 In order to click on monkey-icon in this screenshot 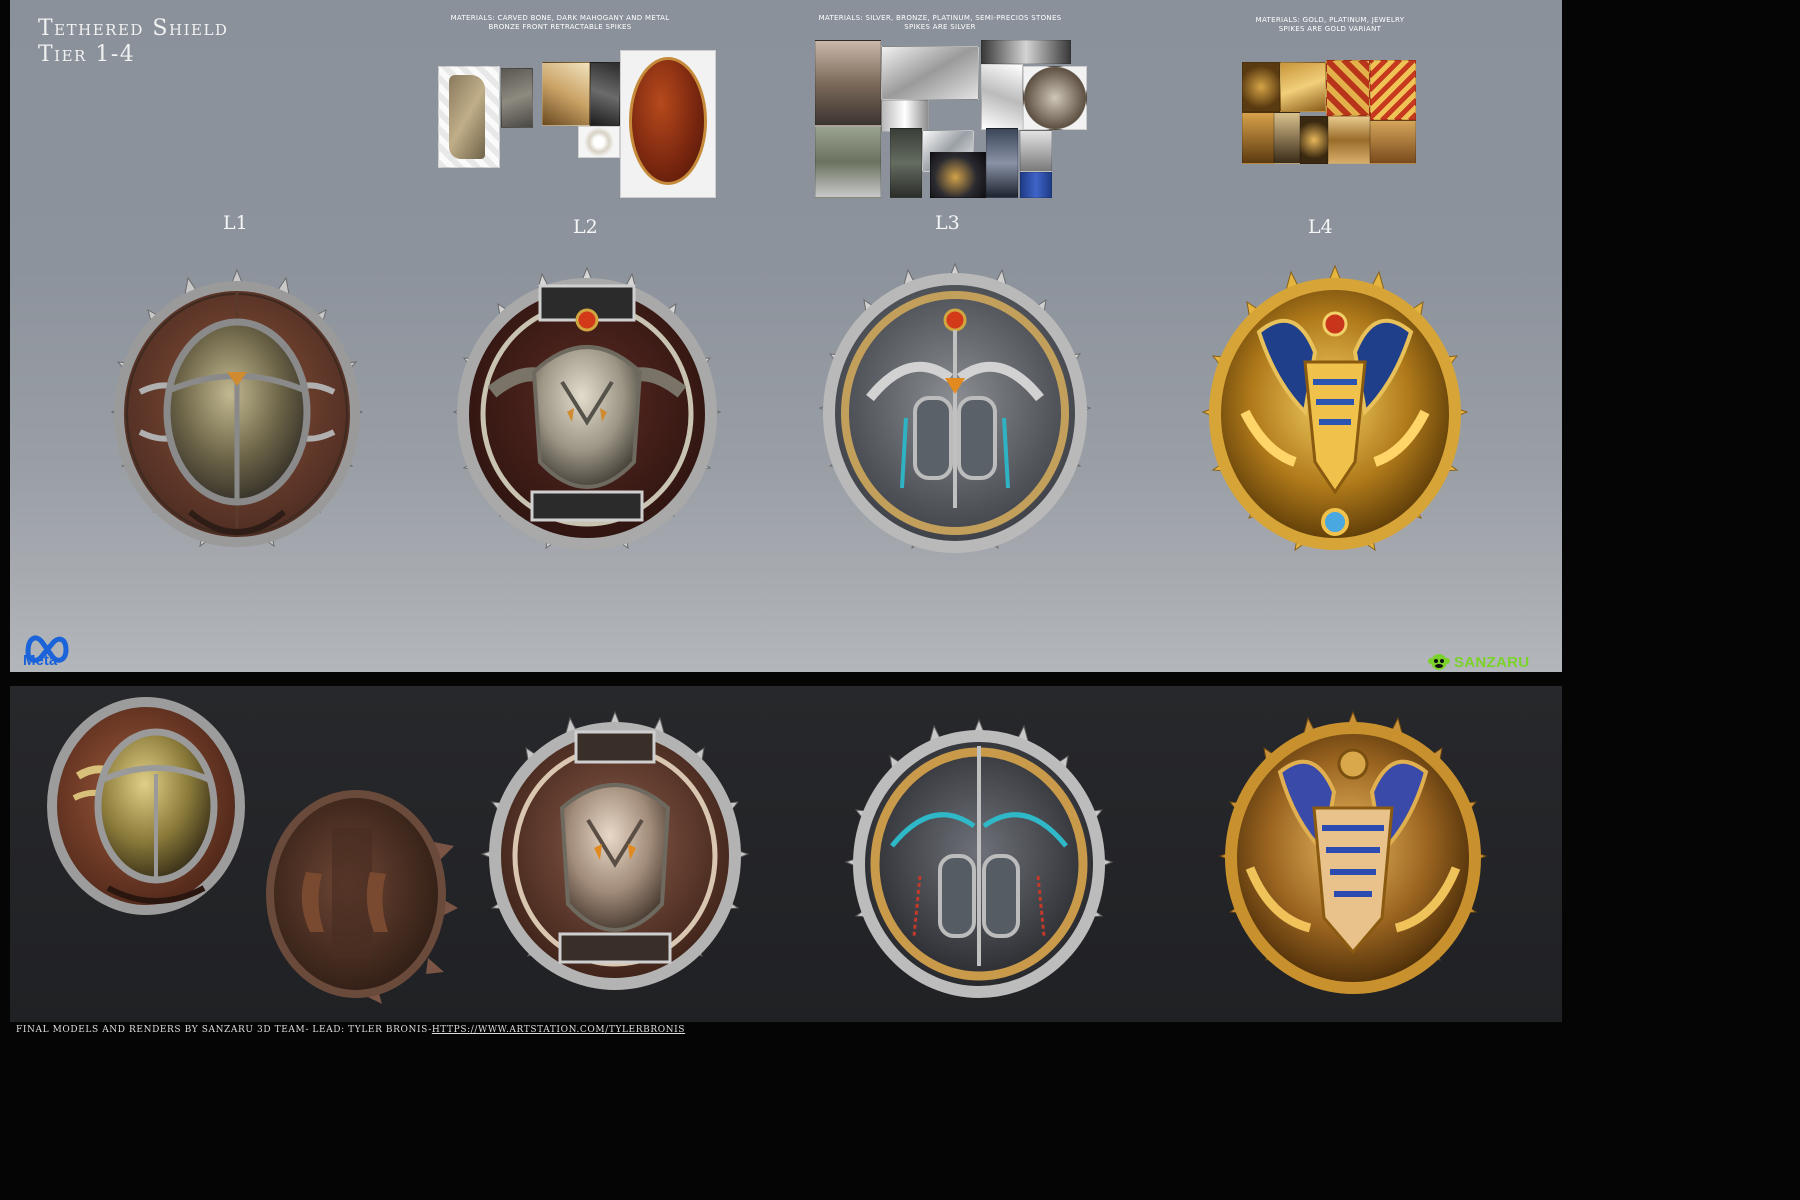, I will do `click(1439, 662)`.